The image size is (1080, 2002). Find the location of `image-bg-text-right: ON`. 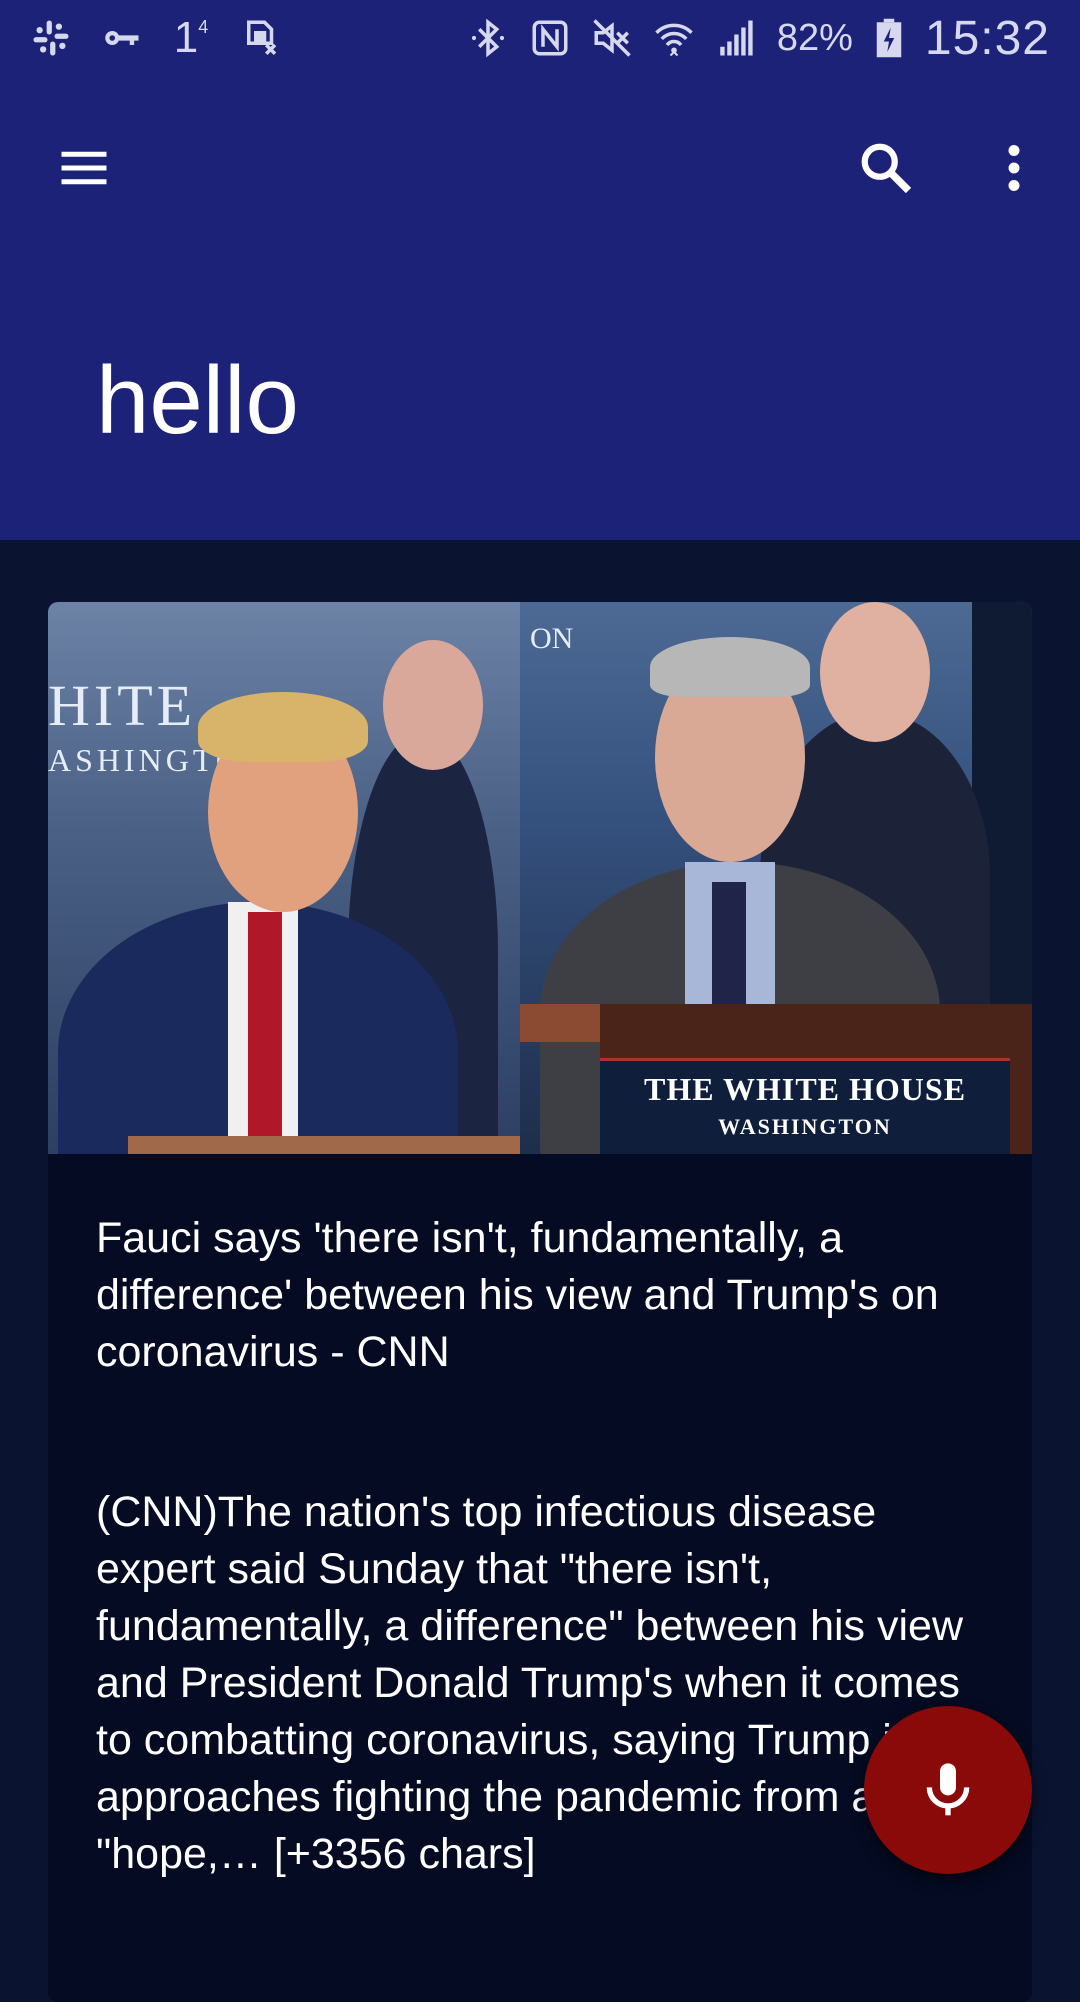

image-bg-text-right: ON is located at coordinates (552, 638).